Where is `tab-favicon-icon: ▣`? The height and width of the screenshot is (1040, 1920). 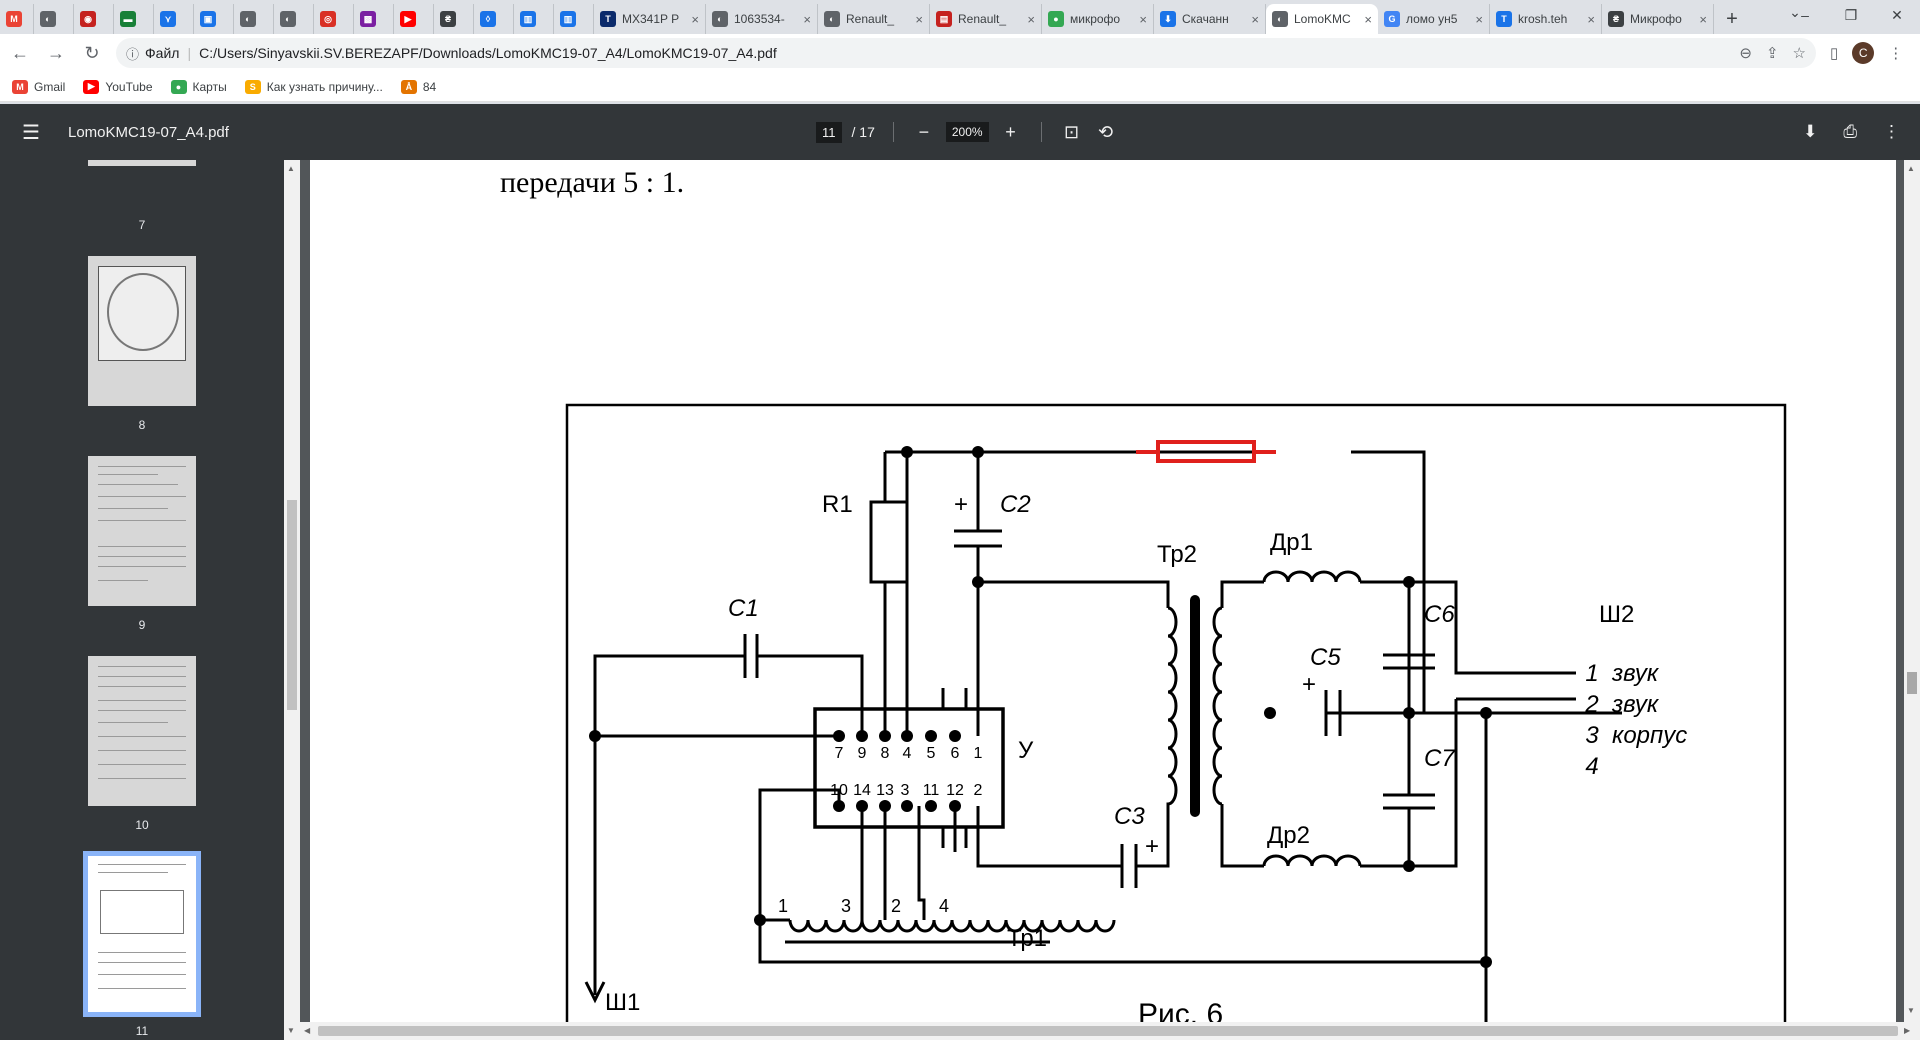
tab-favicon-icon: ▣ is located at coordinates (208, 19).